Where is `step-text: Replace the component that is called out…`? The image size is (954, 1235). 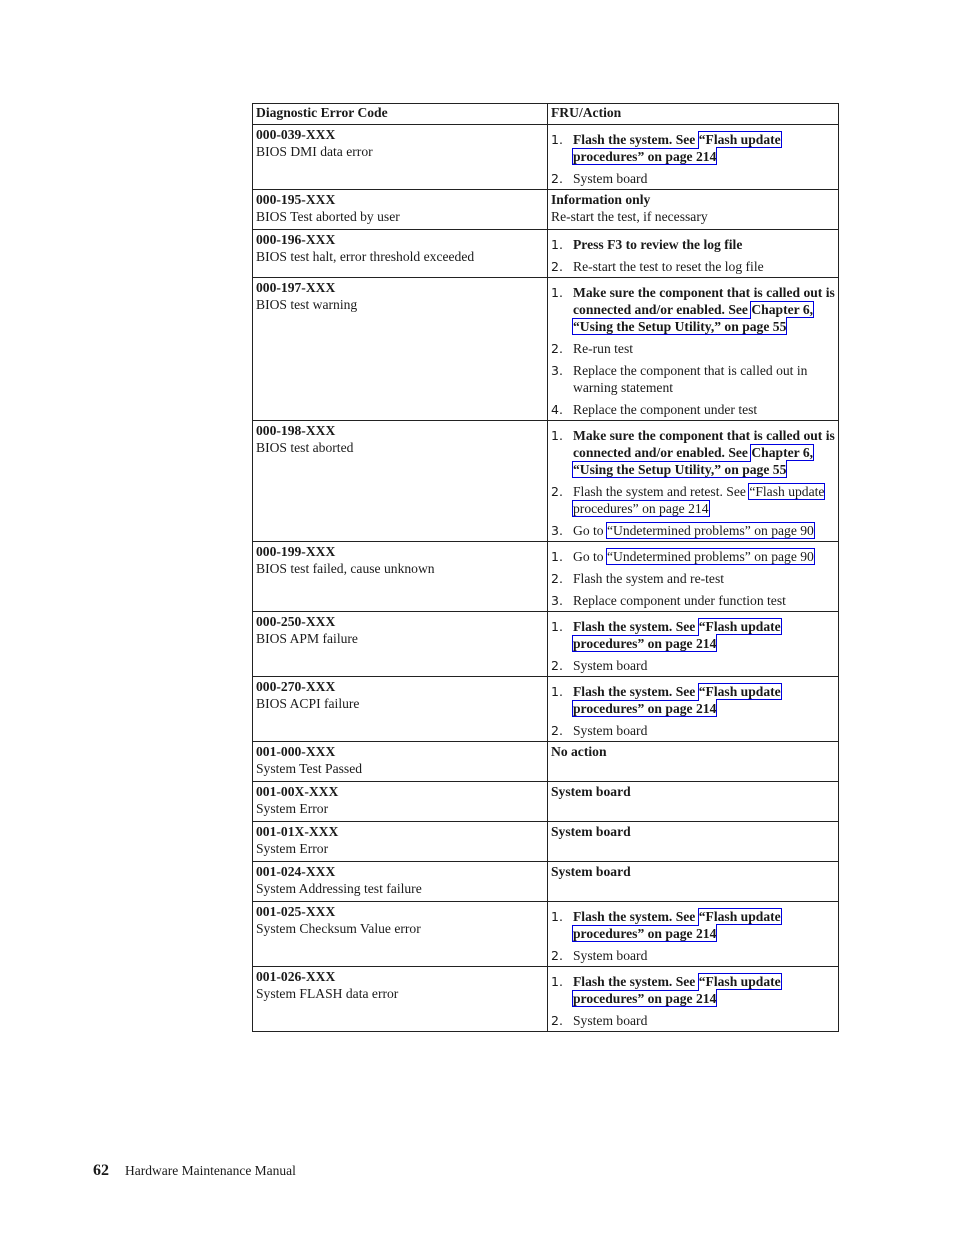
step-text: Replace the component that is called out… is located at coordinates (690, 379).